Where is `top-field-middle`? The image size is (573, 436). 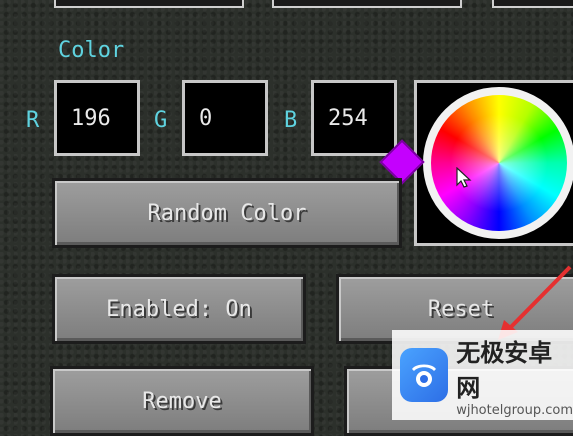 top-field-middle is located at coordinates (367, 4).